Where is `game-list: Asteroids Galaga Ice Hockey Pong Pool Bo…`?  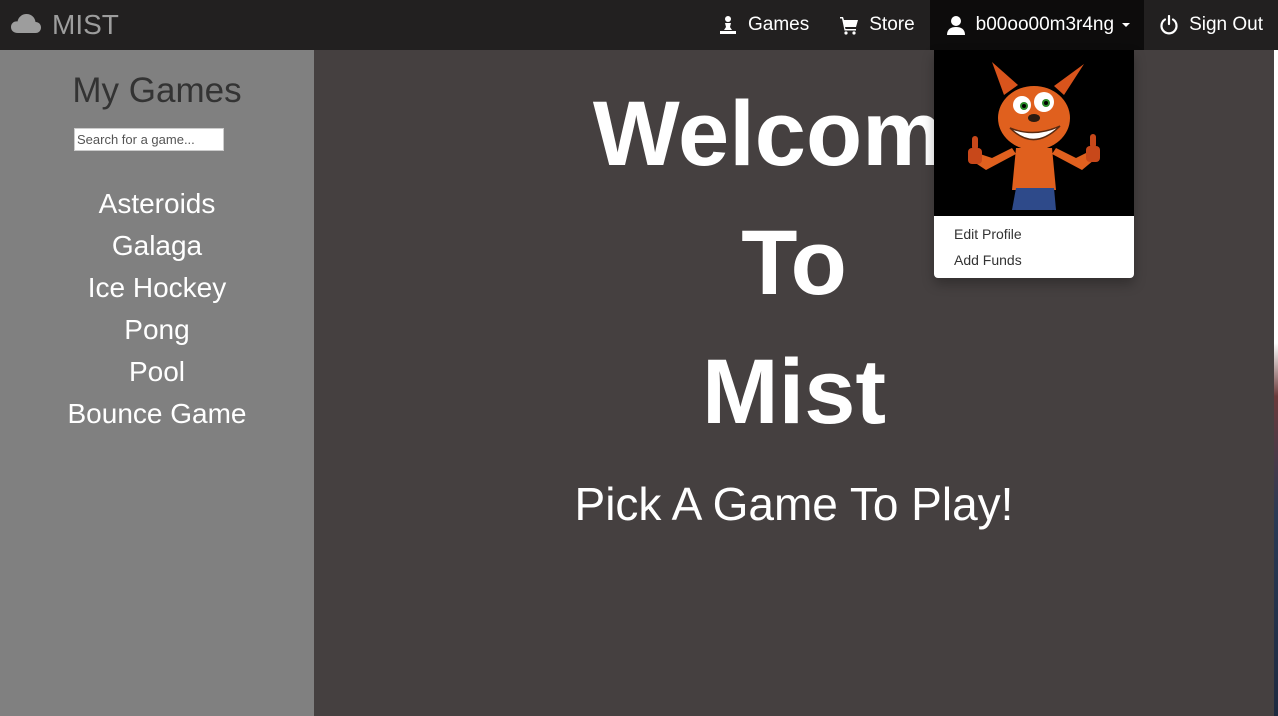 game-list: Asteroids Galaga Ice Hockey Pong Pool Bo… is located at coordinates (157, 309).